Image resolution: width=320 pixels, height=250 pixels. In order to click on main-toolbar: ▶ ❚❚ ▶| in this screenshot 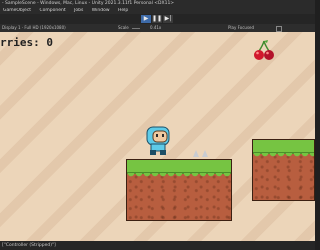, I will do `click(157, 19)`.